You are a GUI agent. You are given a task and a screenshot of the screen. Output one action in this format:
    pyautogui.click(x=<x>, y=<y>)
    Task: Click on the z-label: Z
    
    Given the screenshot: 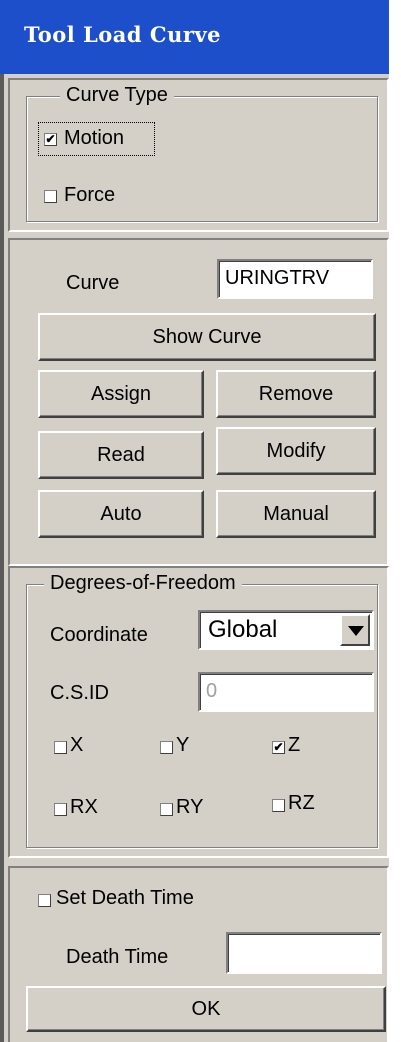 What is the action you would take?
    pyautogui.click(x=294, y=745)
    